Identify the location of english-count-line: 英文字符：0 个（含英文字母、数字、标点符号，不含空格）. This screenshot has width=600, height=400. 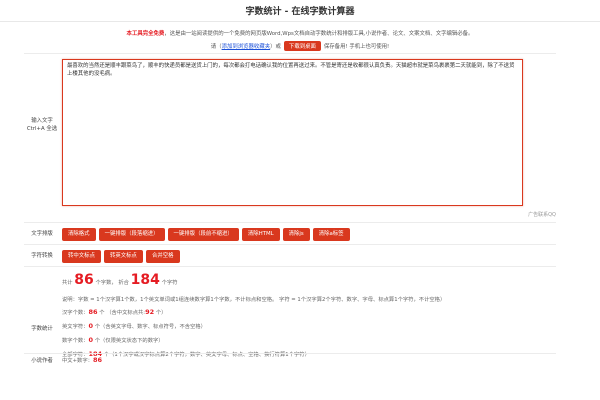
(134, 326).